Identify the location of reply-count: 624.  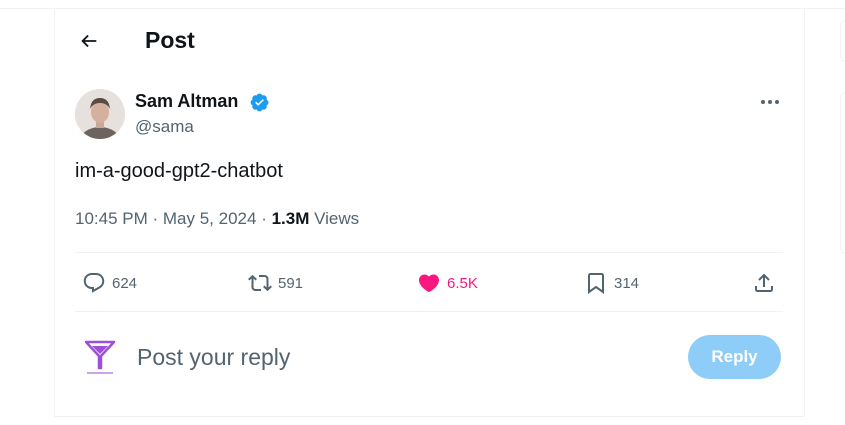
(125, 283).